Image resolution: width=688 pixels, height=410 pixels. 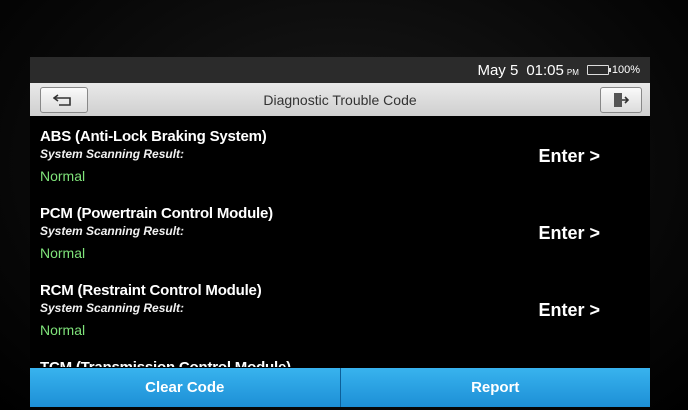 I want to click on page-title: Diagnostic Trouble Code, so click(x=340, y=100).